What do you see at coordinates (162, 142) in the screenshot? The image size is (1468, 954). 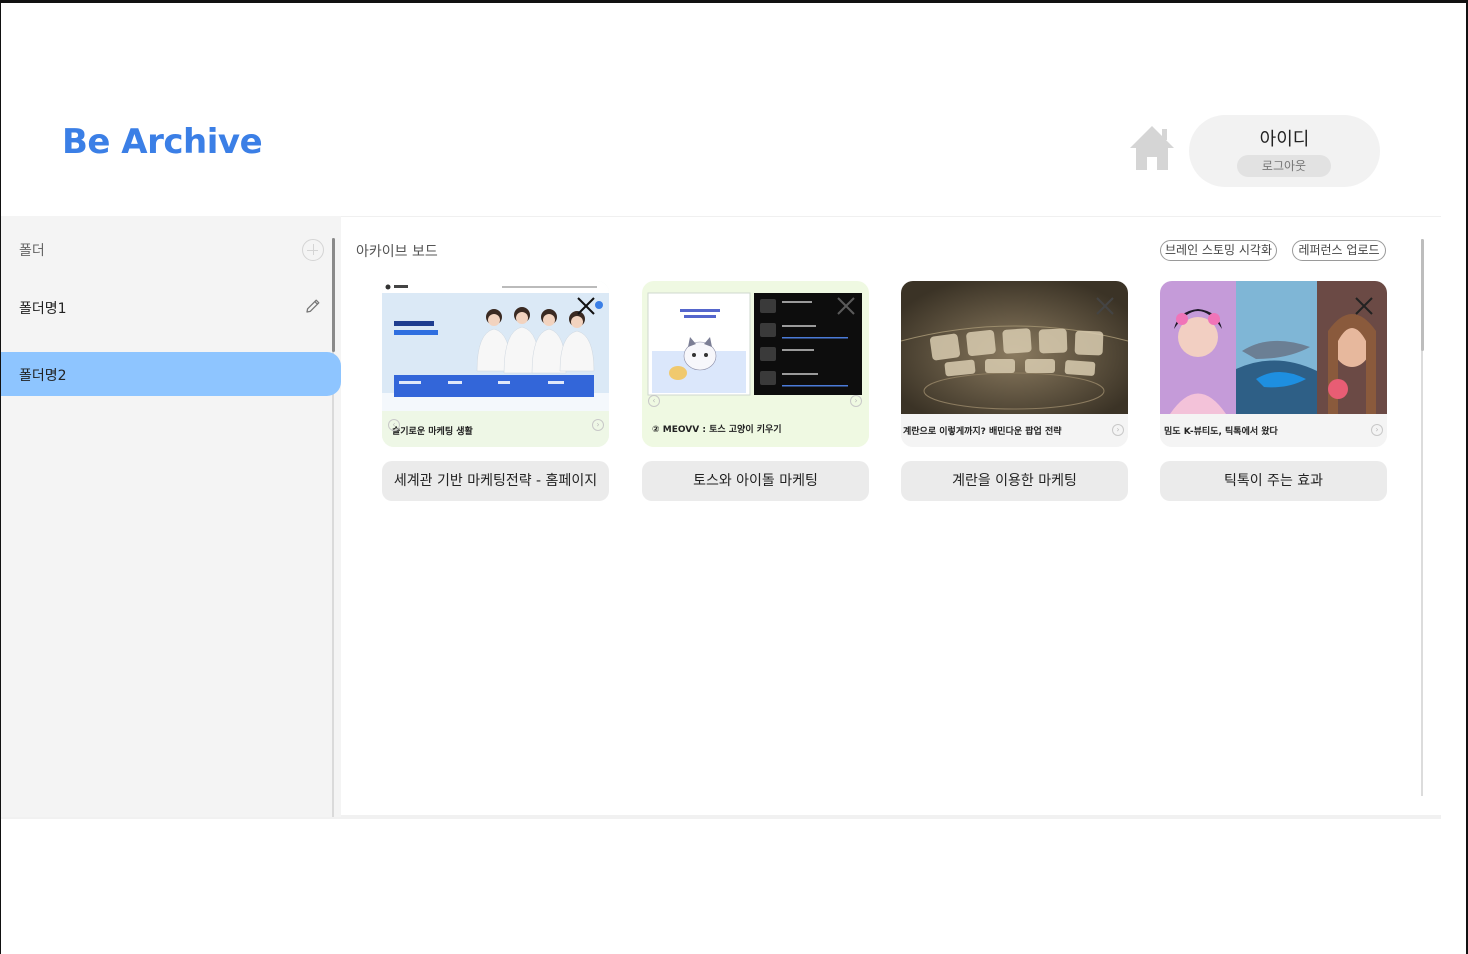 I see `app-logo: Be Archive` at bounding box center [162, 142].